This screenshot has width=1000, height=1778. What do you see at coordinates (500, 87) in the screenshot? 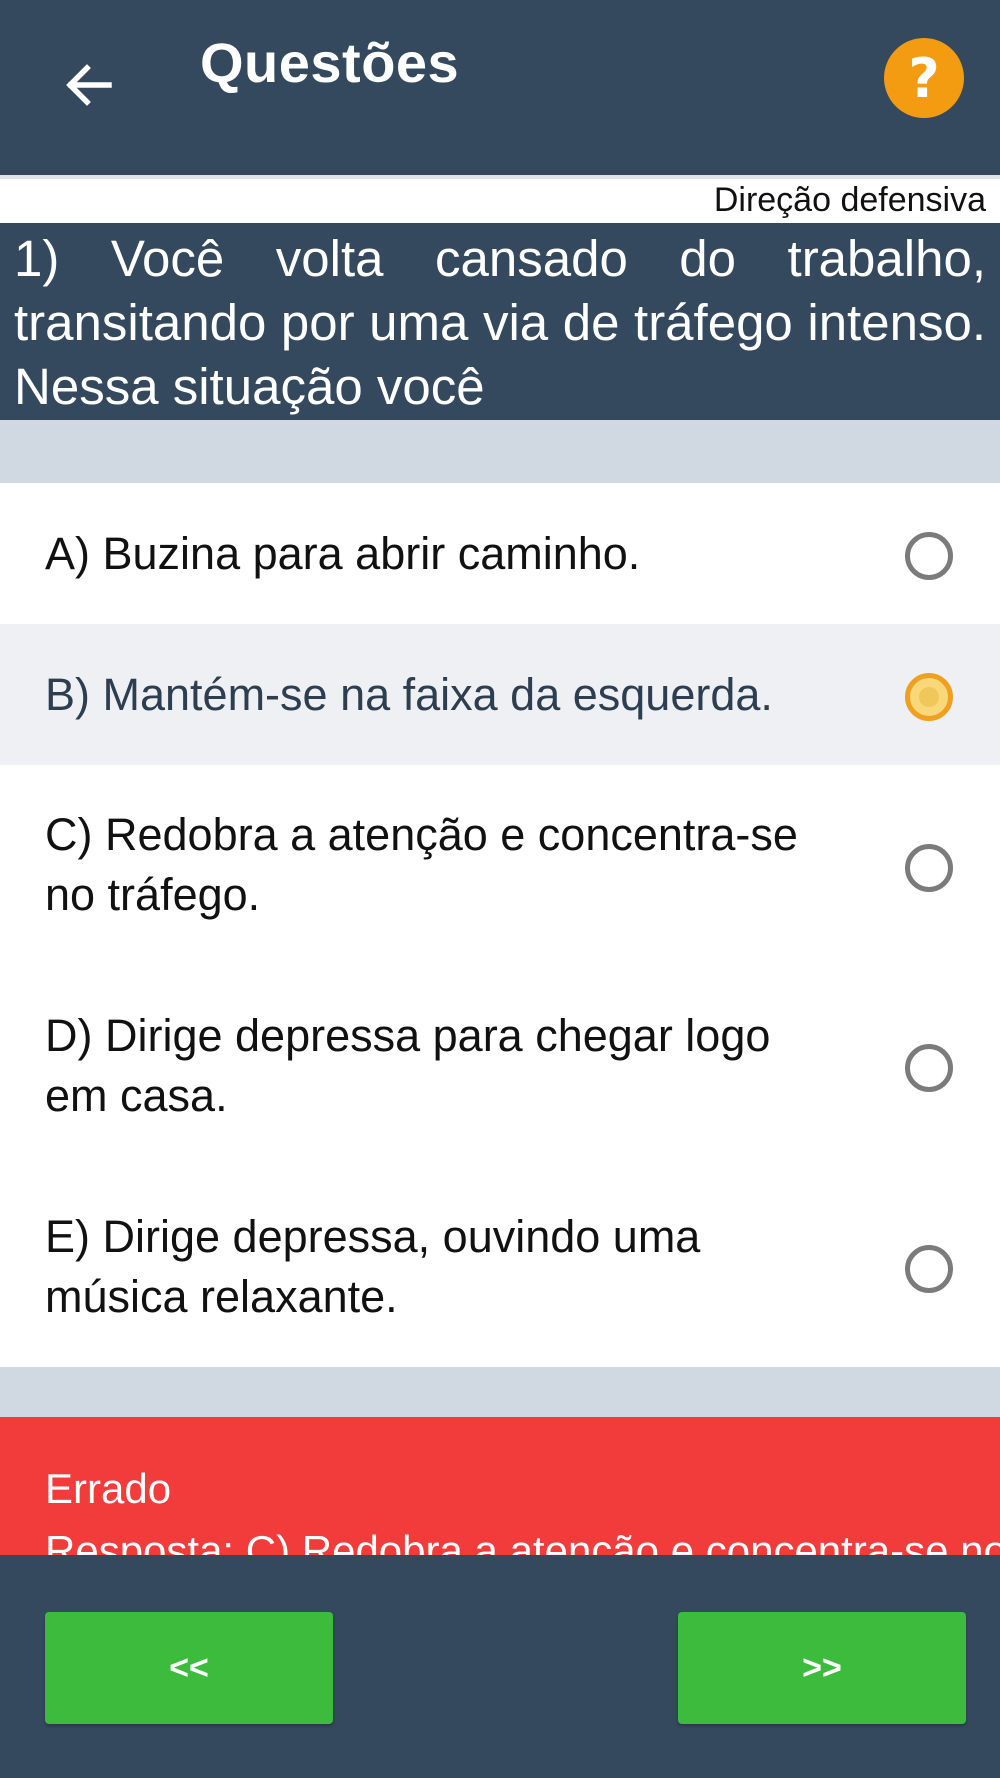
I see `app-bar: Questões ?` at bounding box center [500, 87].